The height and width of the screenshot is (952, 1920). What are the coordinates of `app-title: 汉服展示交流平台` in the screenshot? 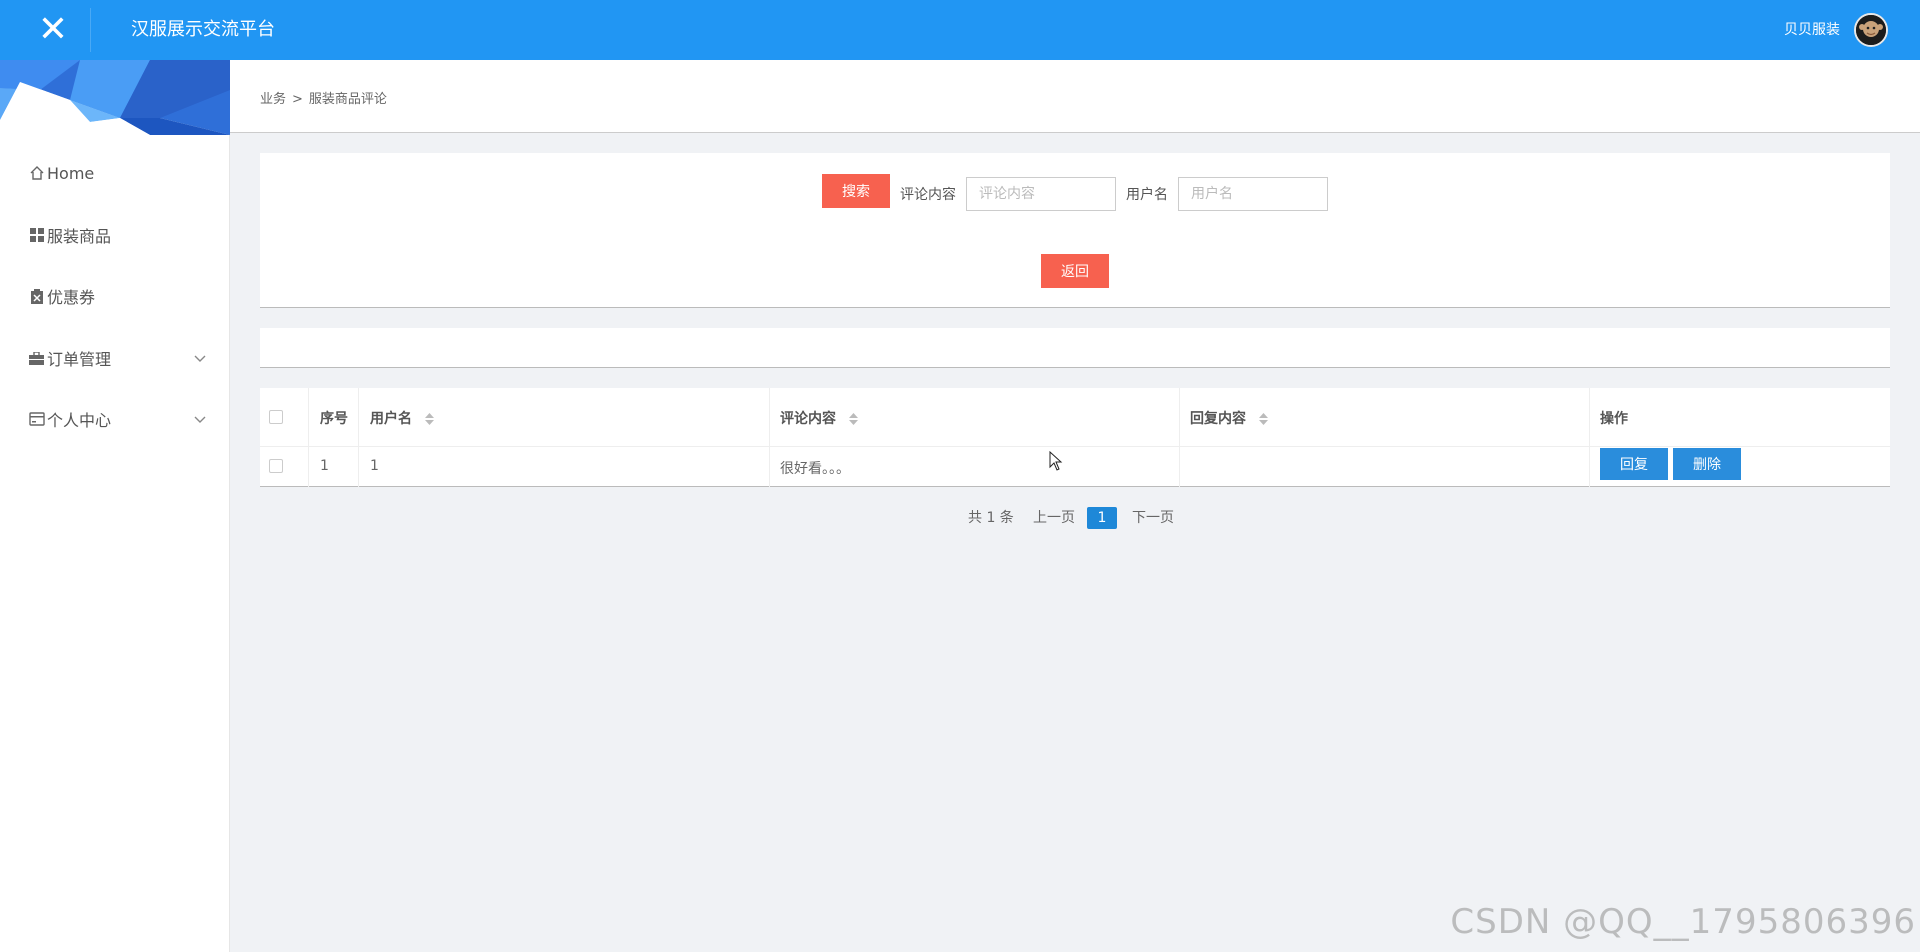 It's located at (203, 29).